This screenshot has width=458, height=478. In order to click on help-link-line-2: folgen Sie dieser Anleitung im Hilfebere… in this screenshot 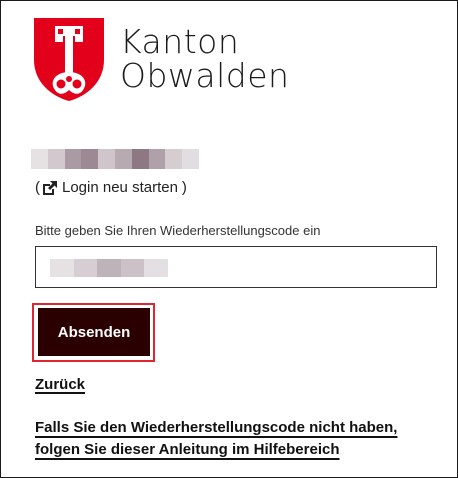, I will do `click(187, 449)`.